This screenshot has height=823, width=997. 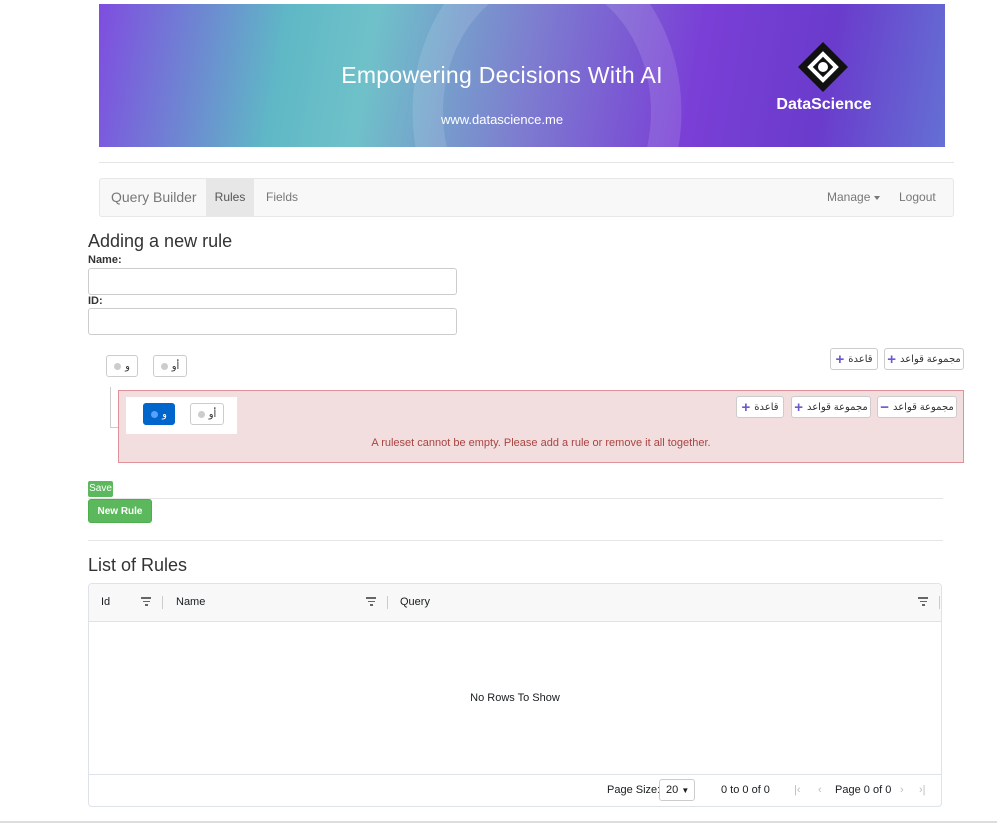 I want to click on banner-headline: Empowering Decisions With AI, so click(x=502, y=75).